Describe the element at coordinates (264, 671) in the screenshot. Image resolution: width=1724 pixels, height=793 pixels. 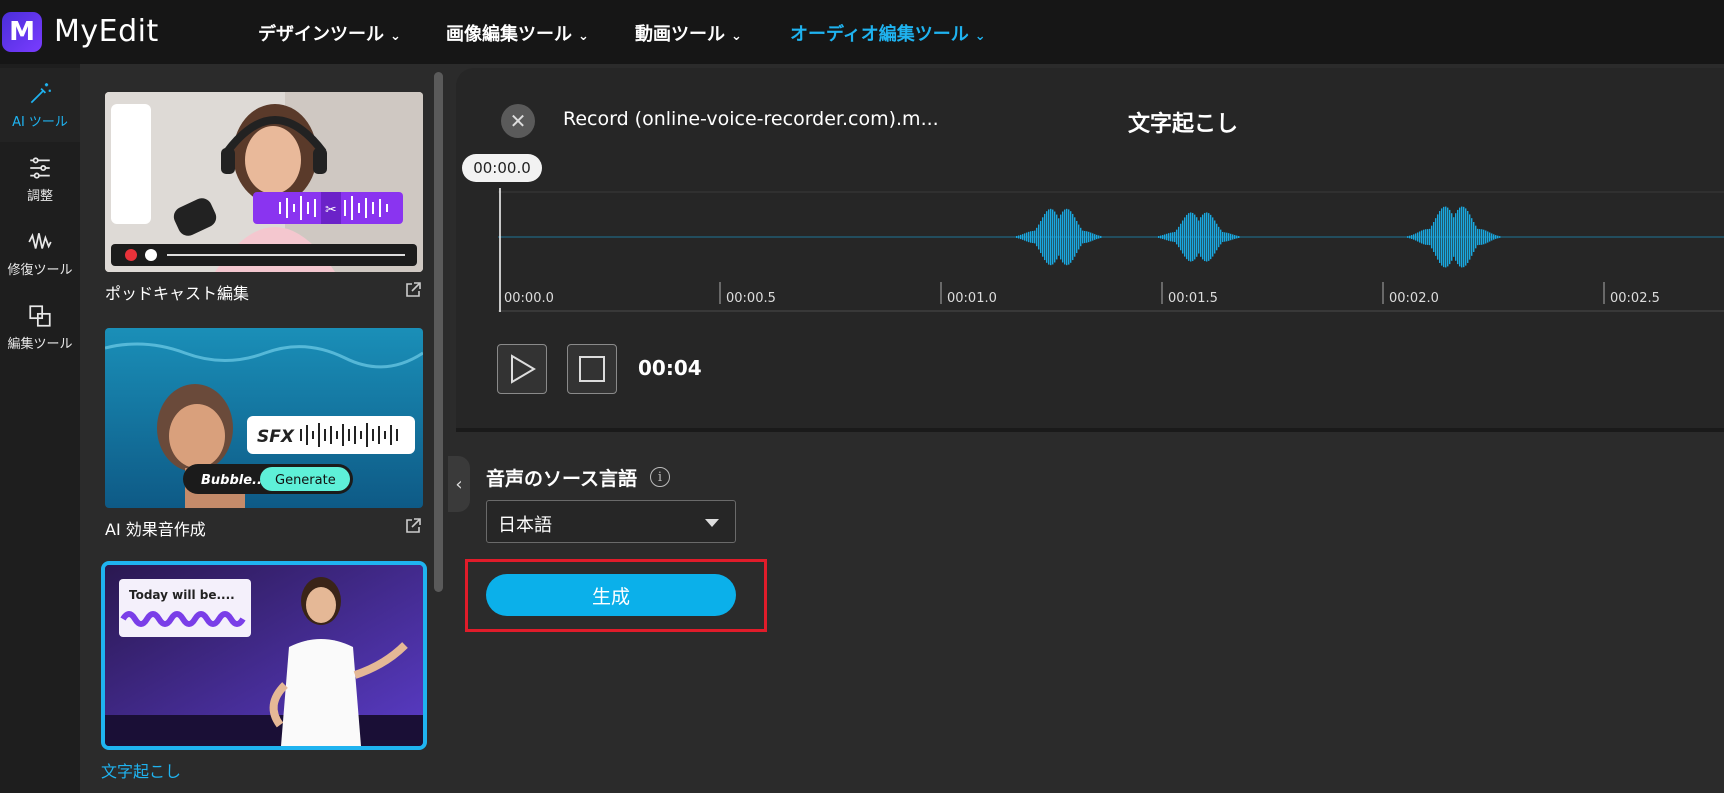
I see `tool-card-transcription: Today will be.... 文字起こし` at that location.